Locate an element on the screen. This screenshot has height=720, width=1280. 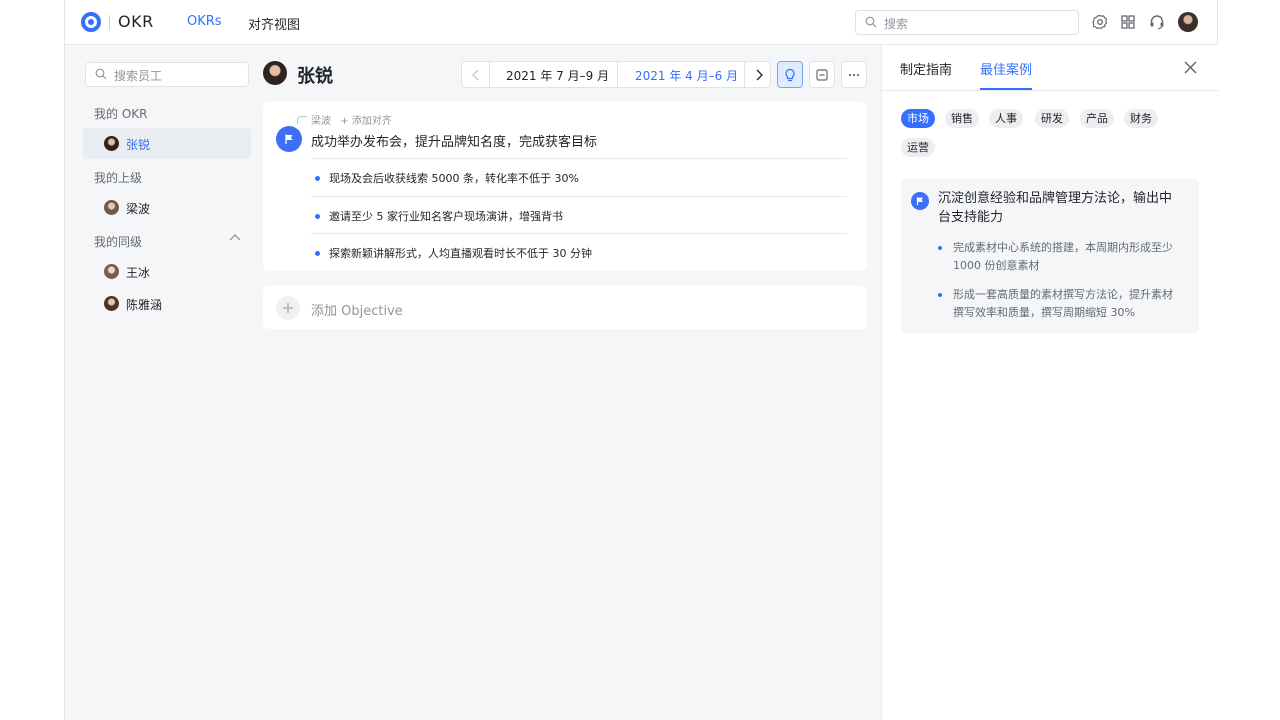
chevron-right-icon is located at coordinates (759, 74).